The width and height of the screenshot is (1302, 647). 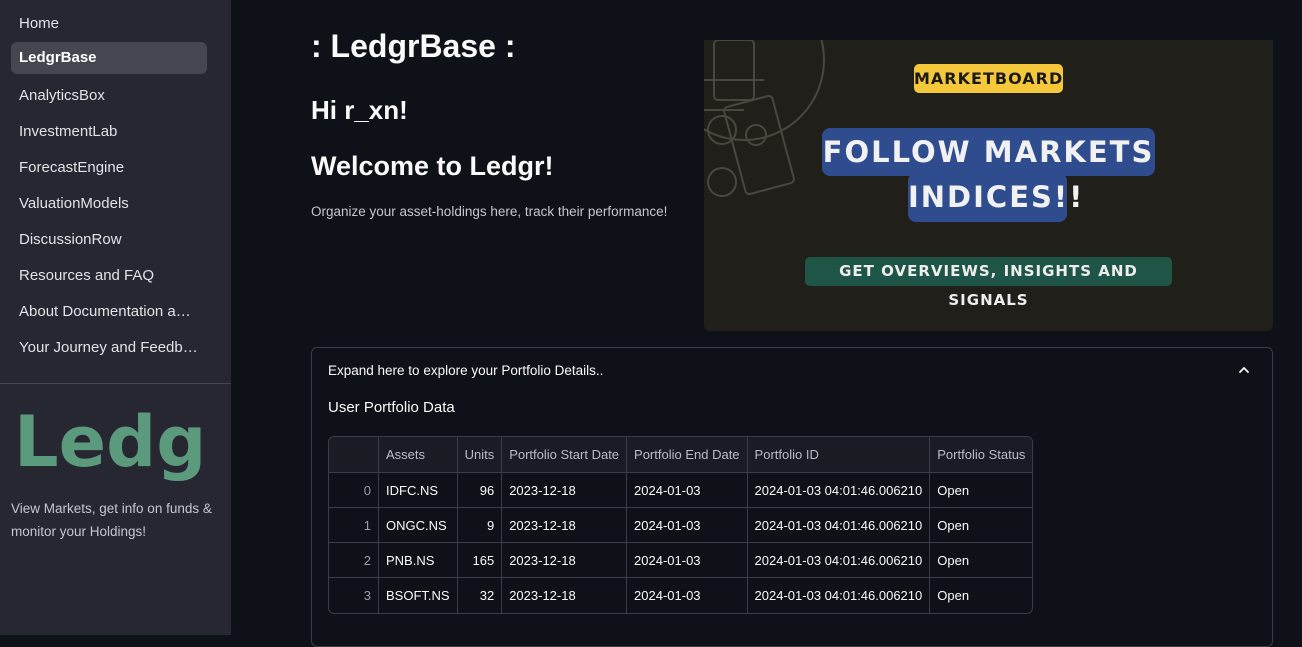 I want to click on banner-footer: GET OVERVIEWS, INSIGHTS AND SIGNALS, so click(x=988, y=271).